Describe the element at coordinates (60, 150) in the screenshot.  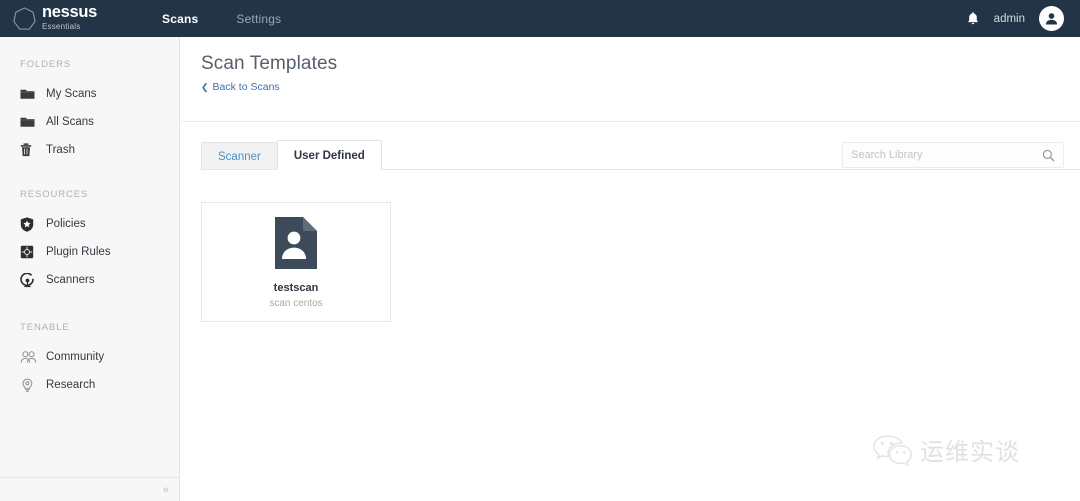
I see `sidebar-label-trash: Trash` at that location.